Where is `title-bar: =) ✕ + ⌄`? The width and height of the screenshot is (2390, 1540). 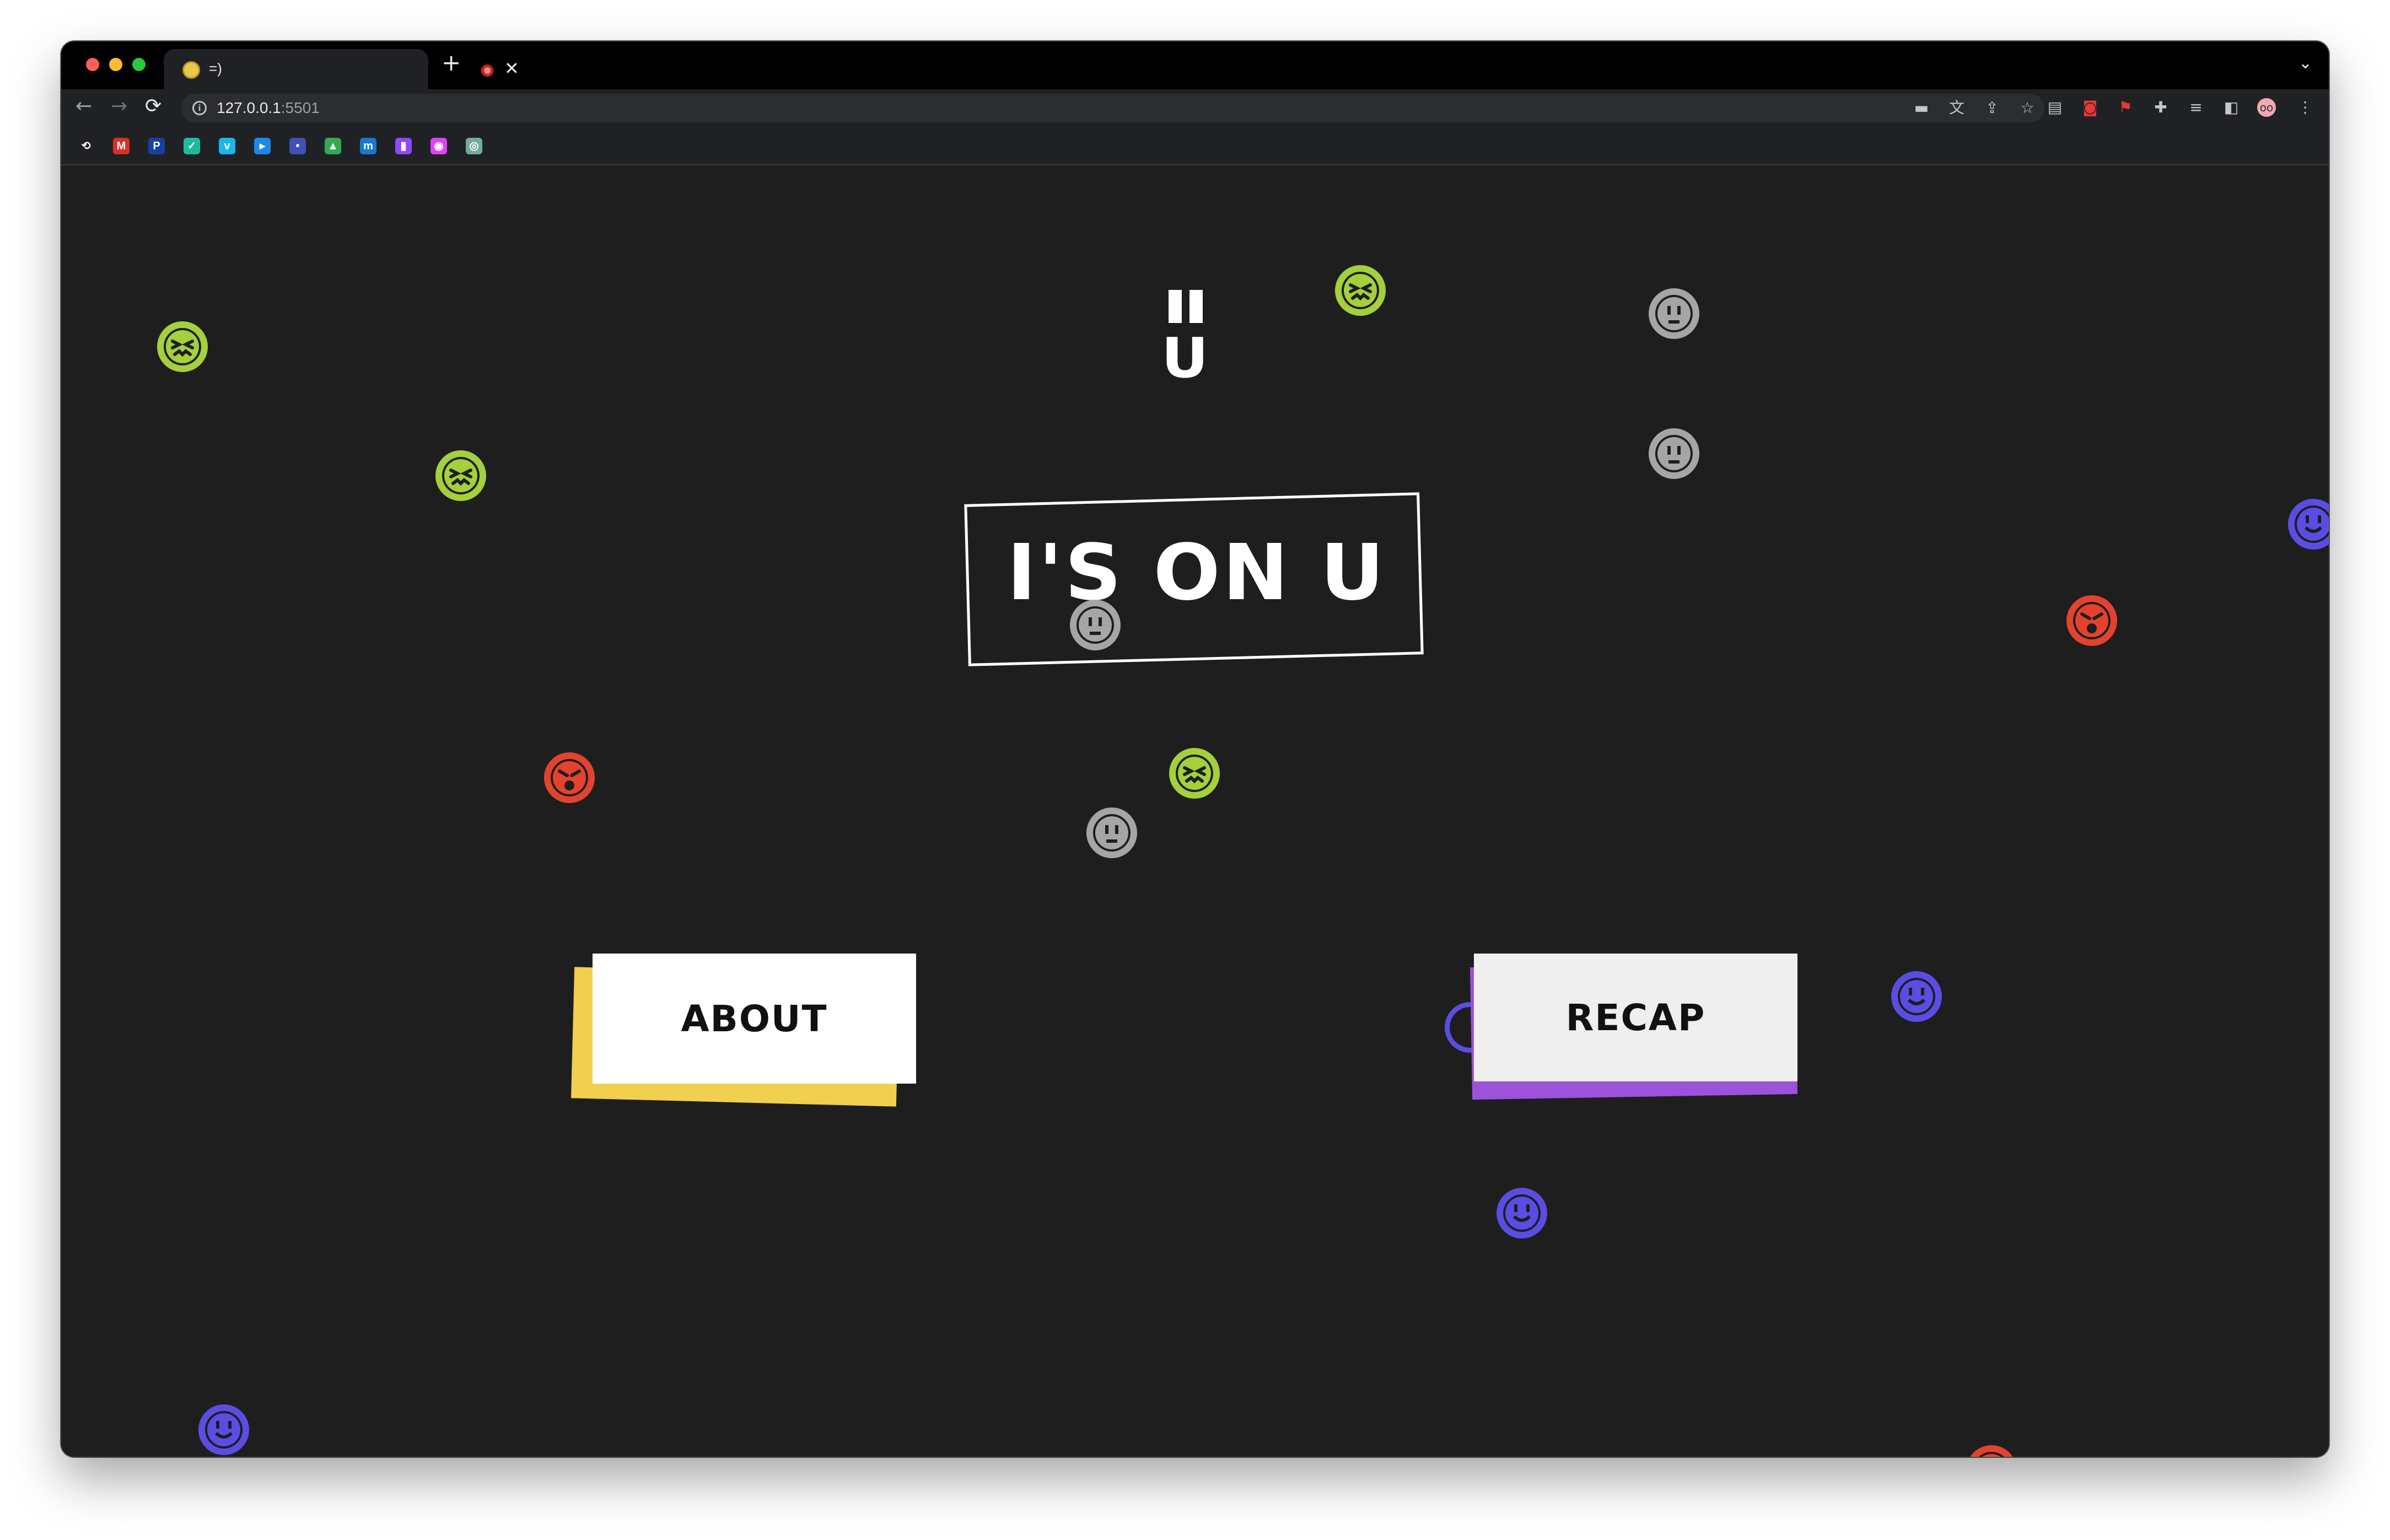 title-bar: =) ✕ + ⌄ is located at coordinates (1195, 65).